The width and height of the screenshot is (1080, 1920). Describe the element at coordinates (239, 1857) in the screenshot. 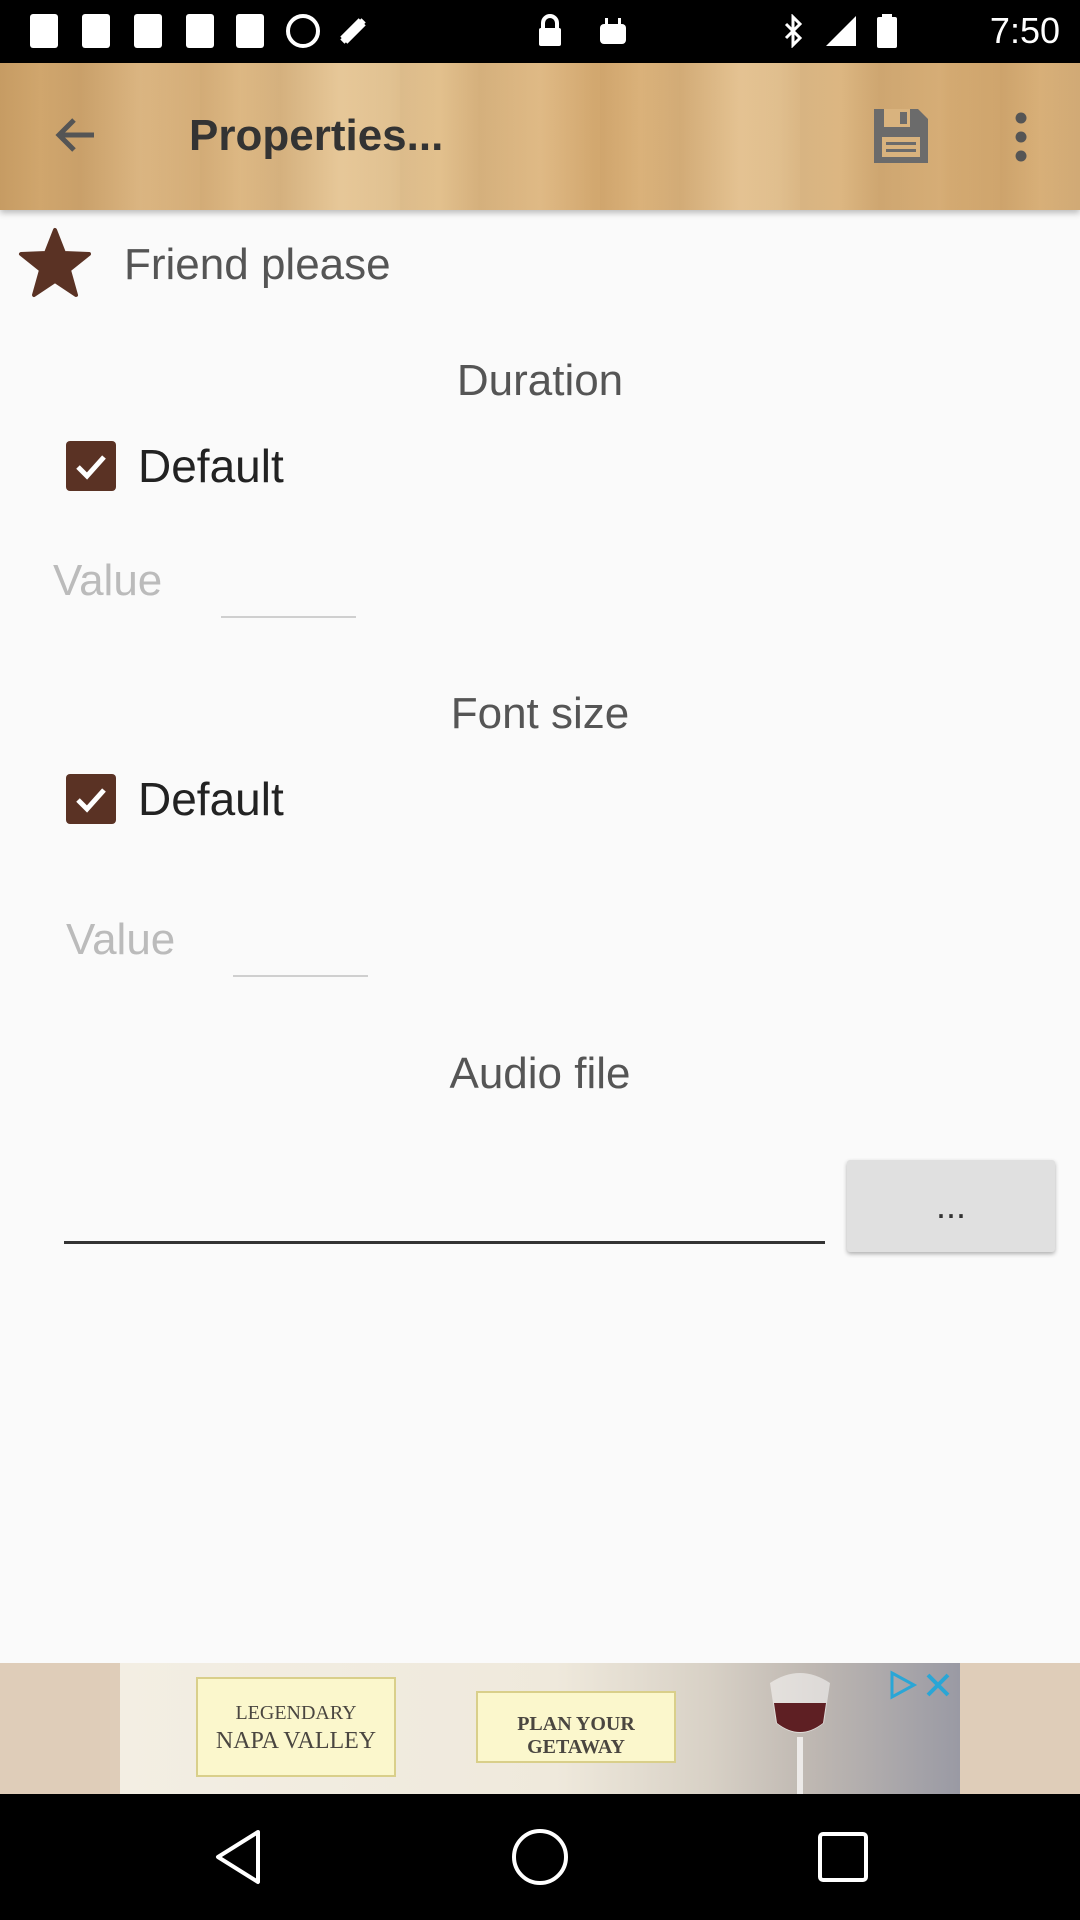

I see `back-nav-icon` at that location.